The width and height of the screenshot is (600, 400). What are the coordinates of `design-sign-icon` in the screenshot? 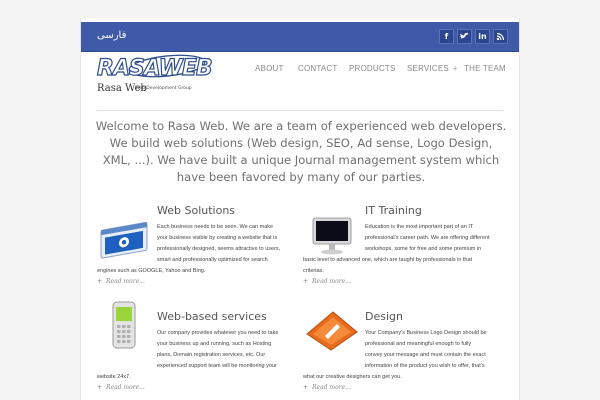 It's located at (332, 331).